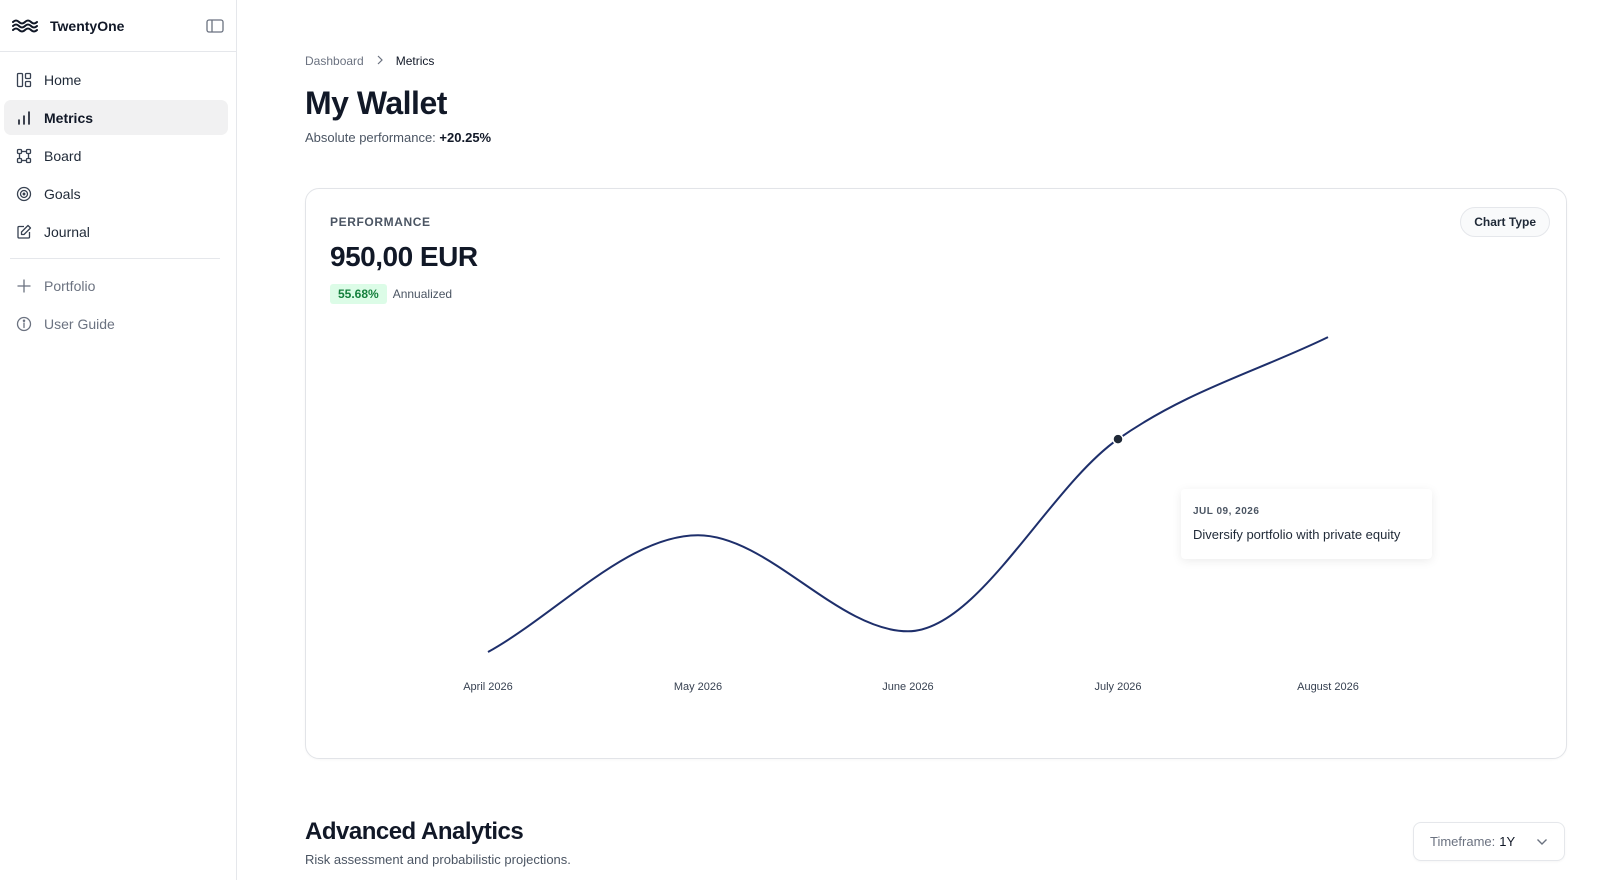 The width and height of the screenshot is (1611, 880). Describe the element at coordinates (1505, 222) in the screenshot. I see `chart-type-button: Chart Type` at that location.